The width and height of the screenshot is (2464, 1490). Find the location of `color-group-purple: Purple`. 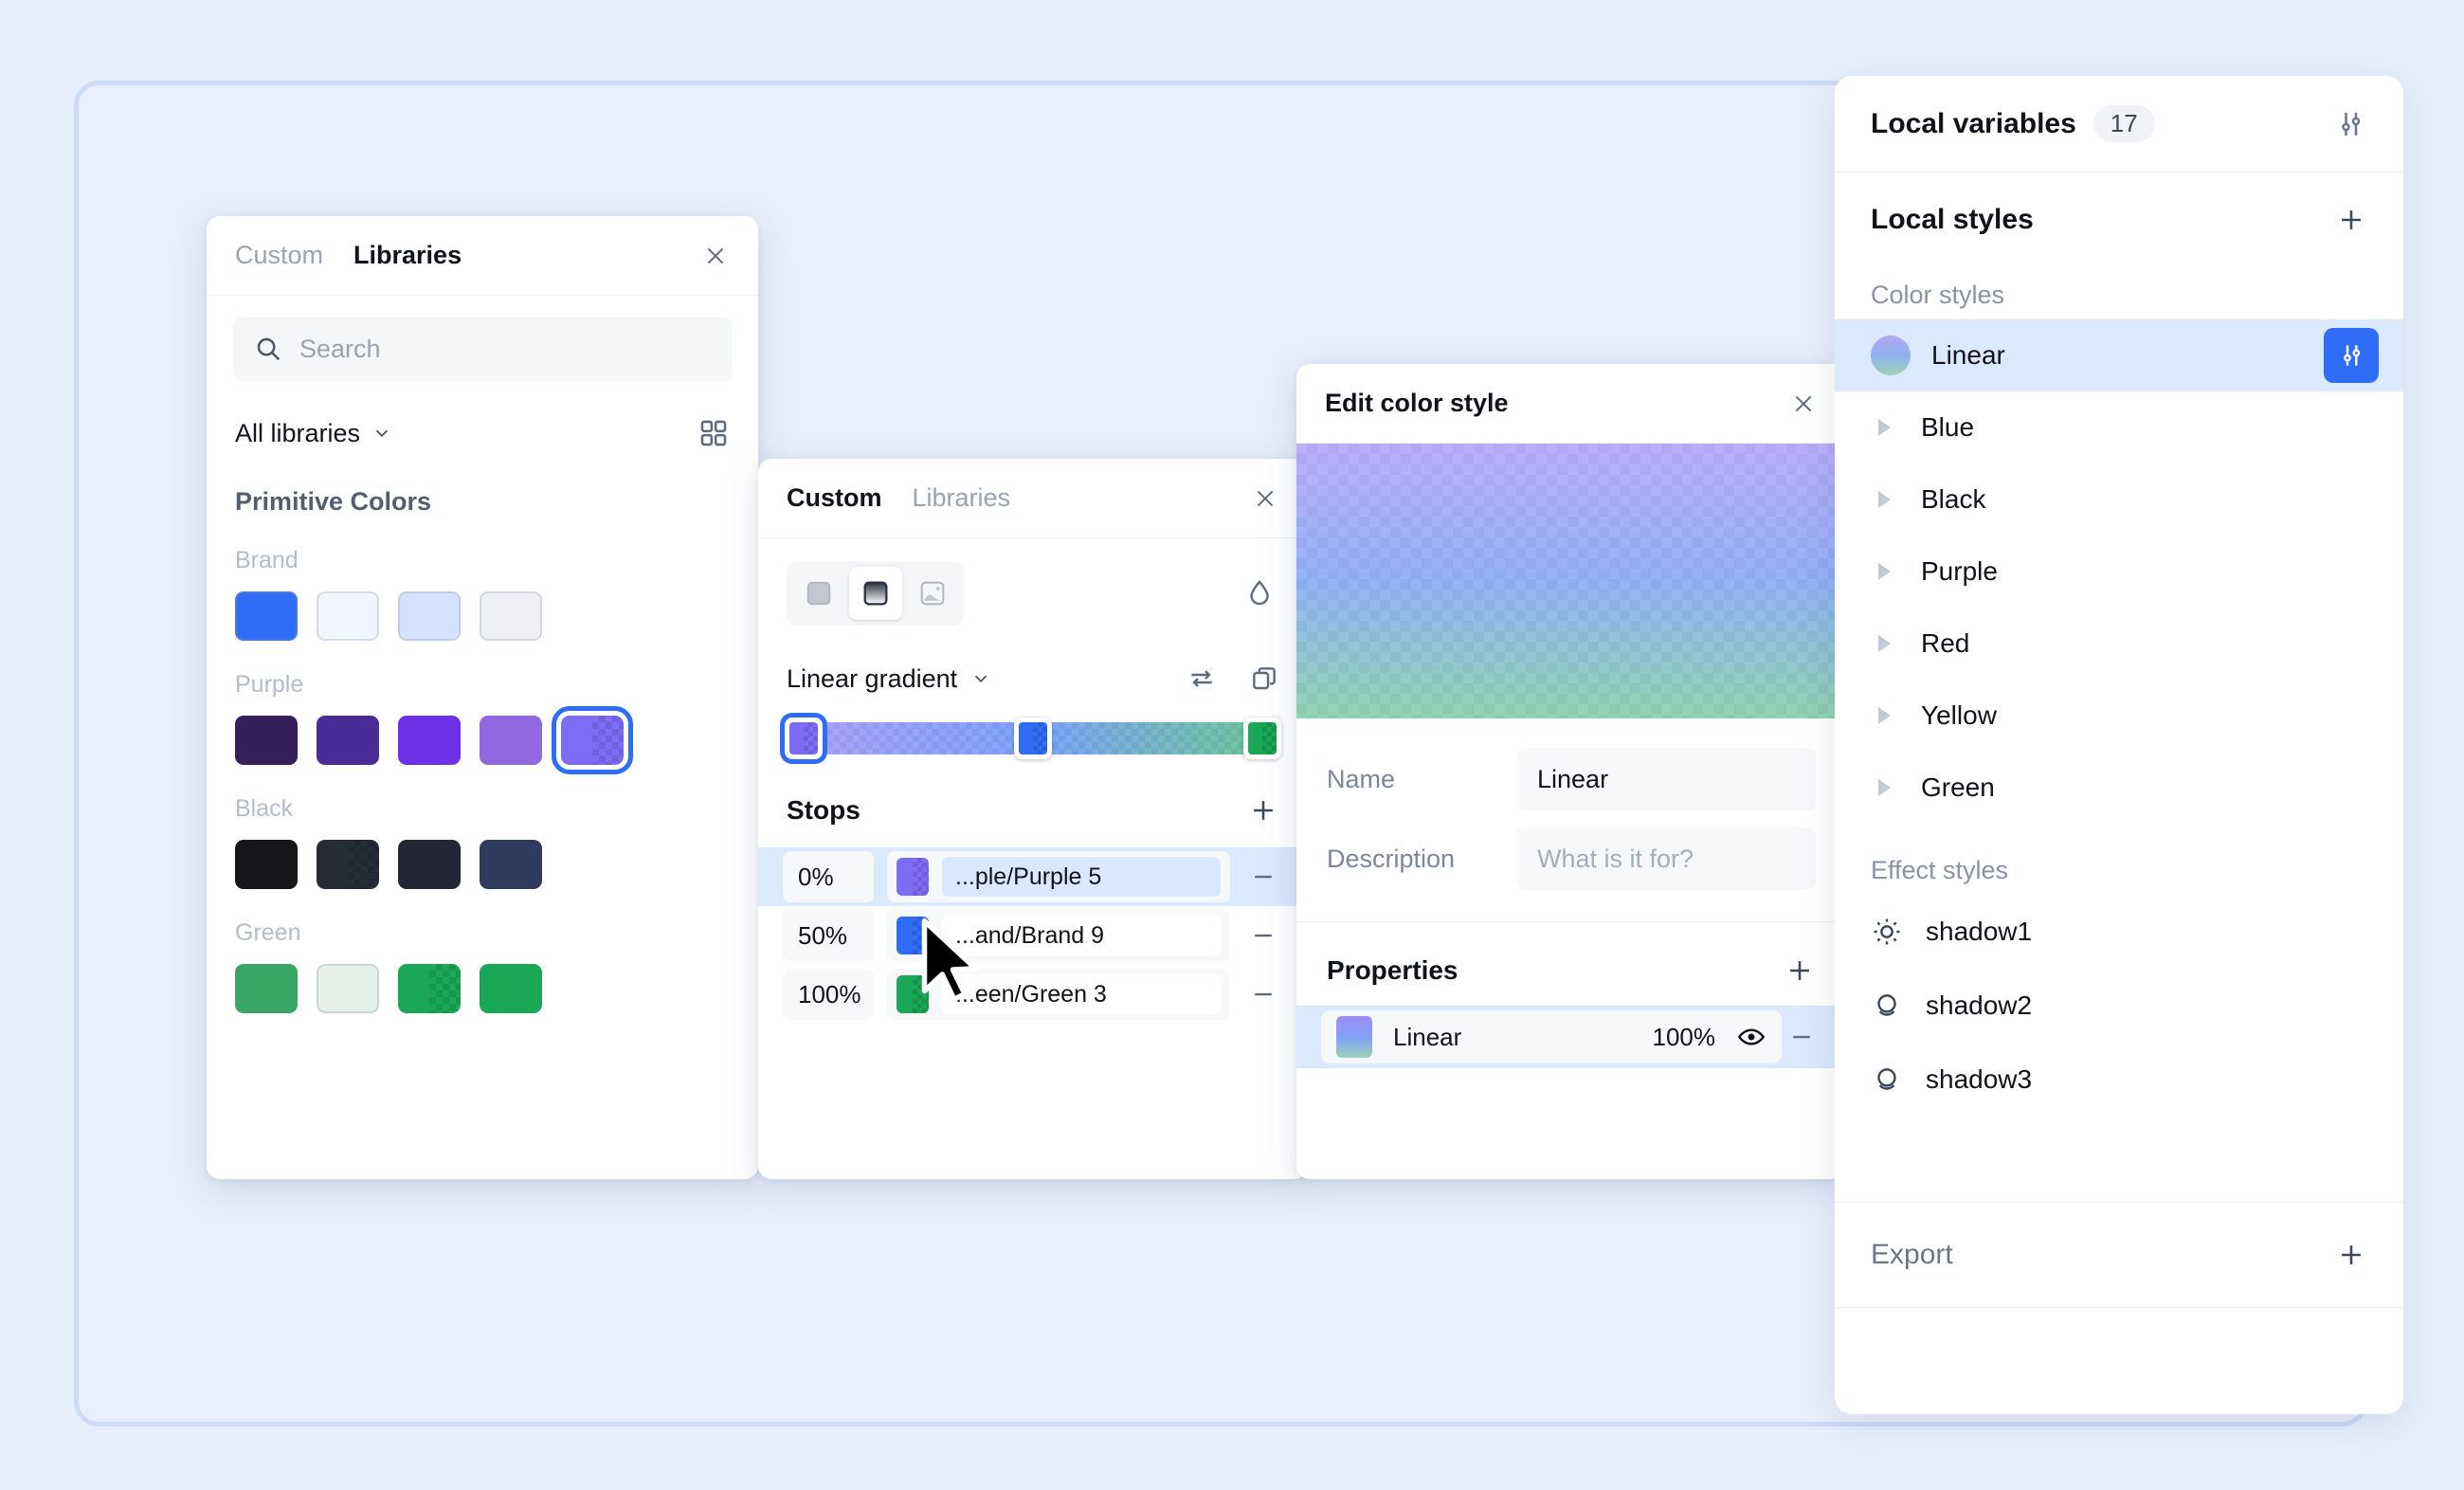

color-group-purple: Purple is located at coordinates (483, 707).